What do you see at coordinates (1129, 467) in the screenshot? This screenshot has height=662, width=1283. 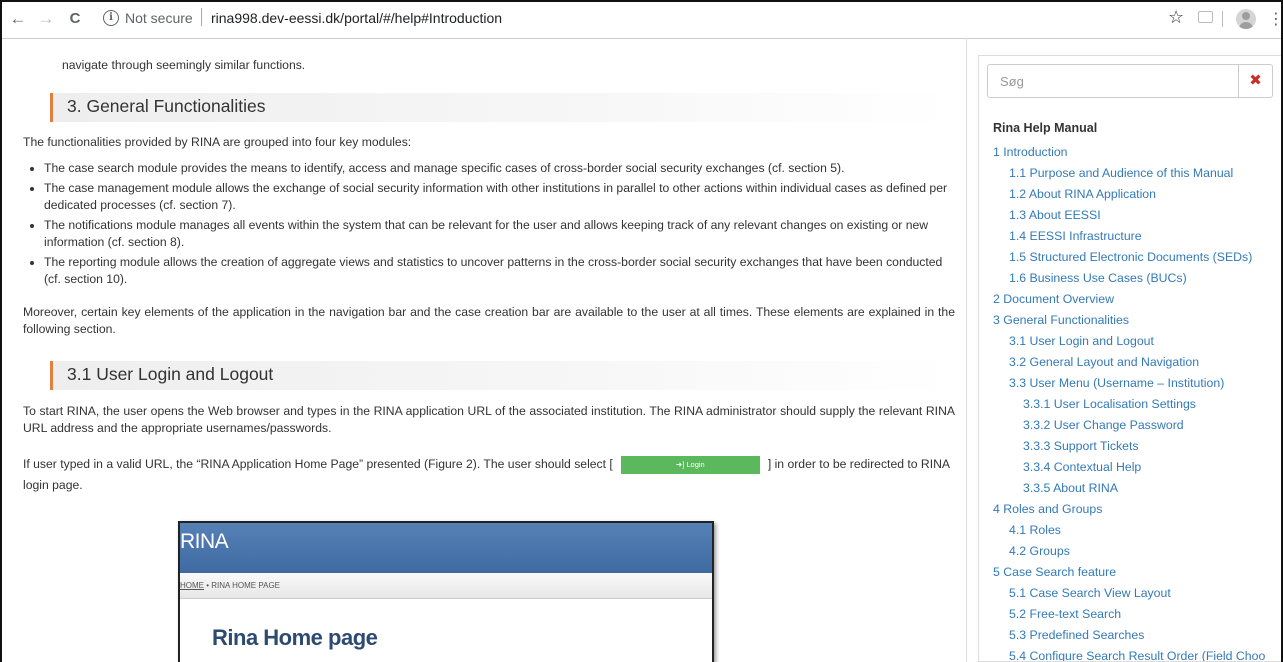 I see `toc-link: 3.3.4 Contextual Help` at bounding box center [1129, 467].